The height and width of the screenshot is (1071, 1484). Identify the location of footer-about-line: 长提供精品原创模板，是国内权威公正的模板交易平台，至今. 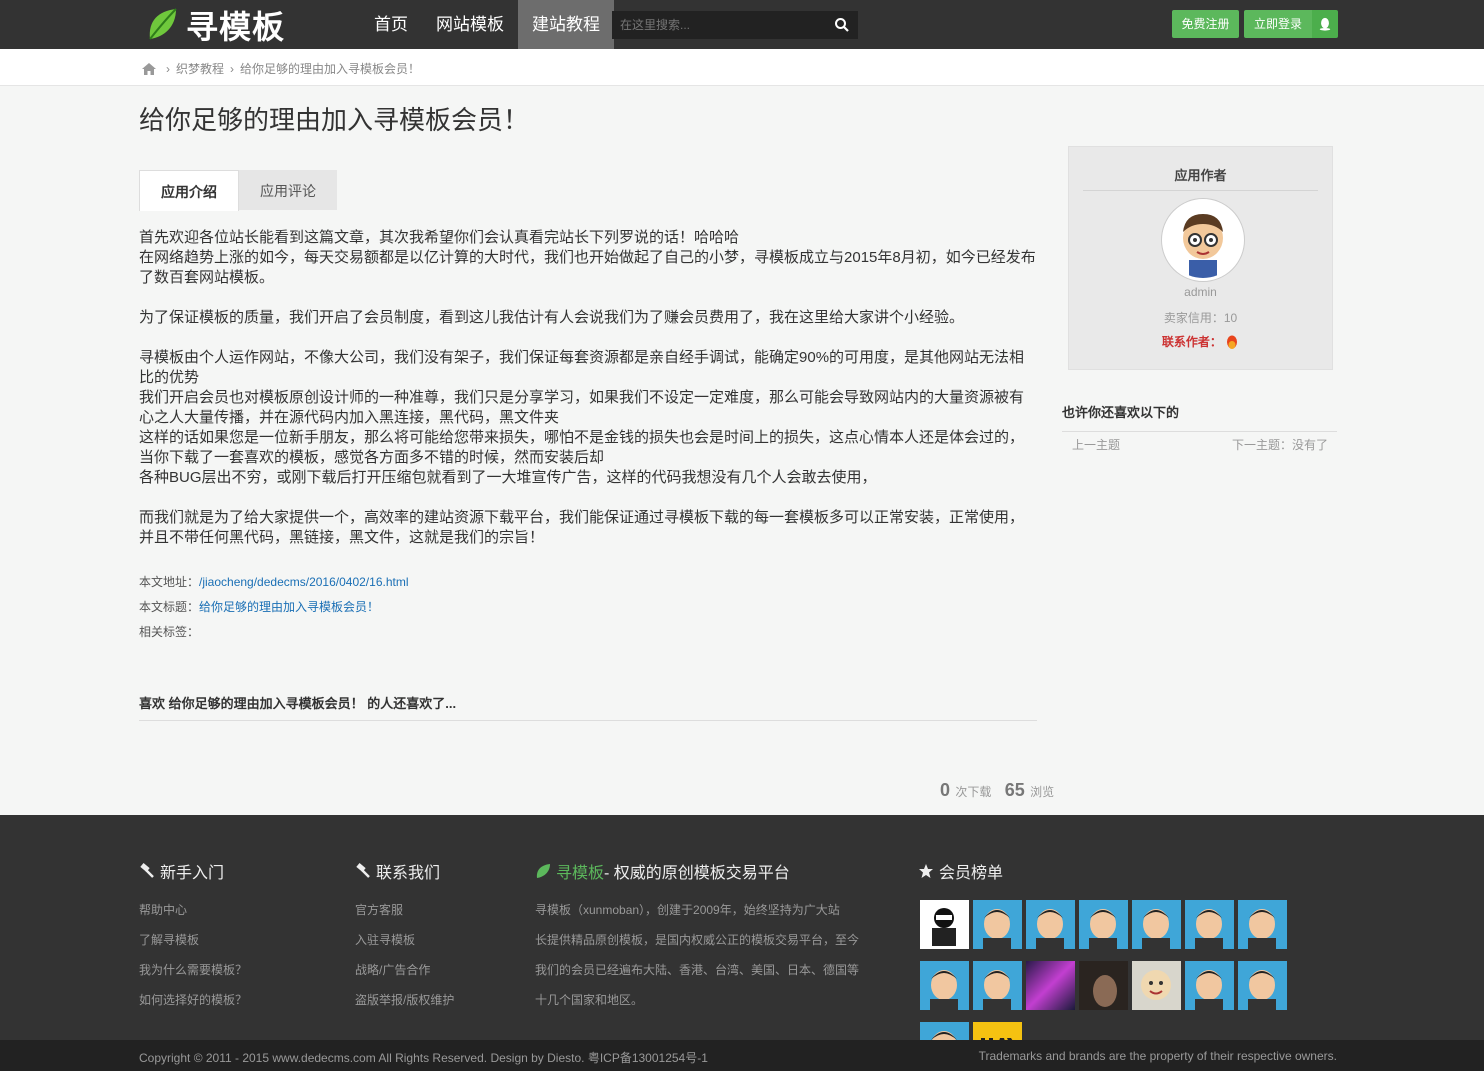
(697, 940).